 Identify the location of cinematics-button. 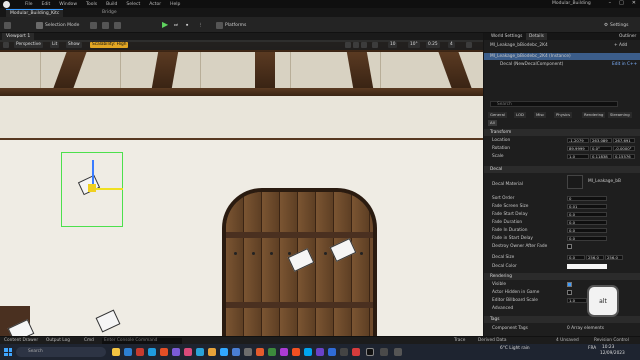
(117, 25).